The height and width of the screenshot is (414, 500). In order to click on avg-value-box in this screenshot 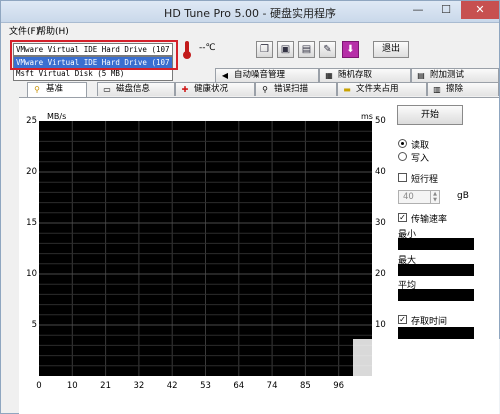, I will do `click(436, 295)`.